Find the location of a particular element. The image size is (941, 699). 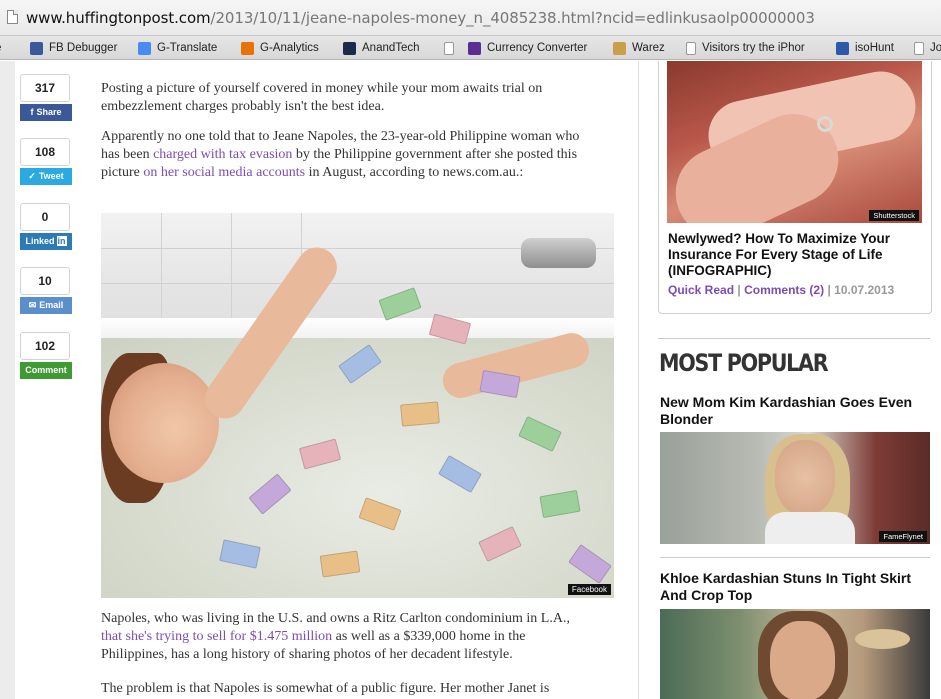

bookmark-label: Jo is located at coordinates (935, 48).